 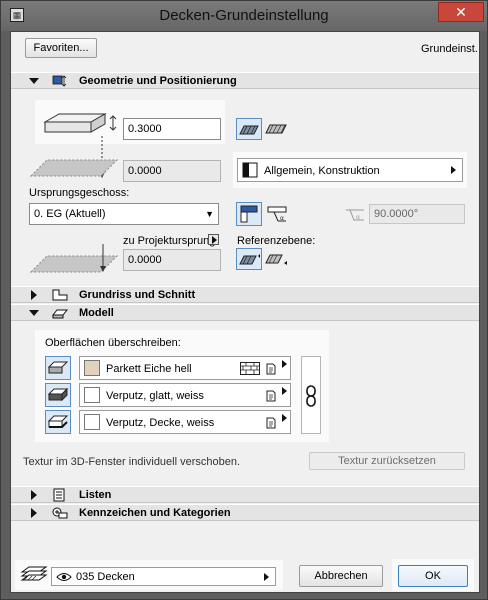 I want to click on section-floorplan-title: Grundriss und Schnitt, so click(x=137, y=295).